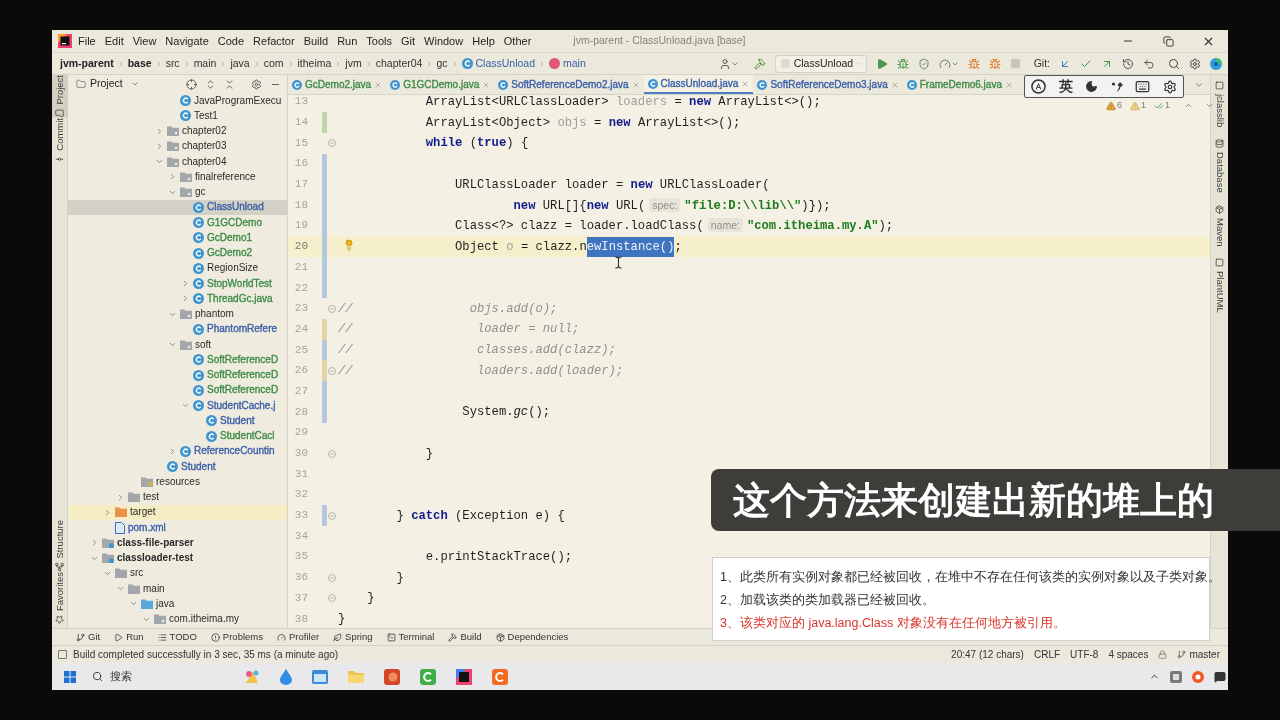 This screenshot has width=1280, height=720. Describe the element at coordinates (231, 41) in the screenshot. I see `menu-item: Code` at that location.